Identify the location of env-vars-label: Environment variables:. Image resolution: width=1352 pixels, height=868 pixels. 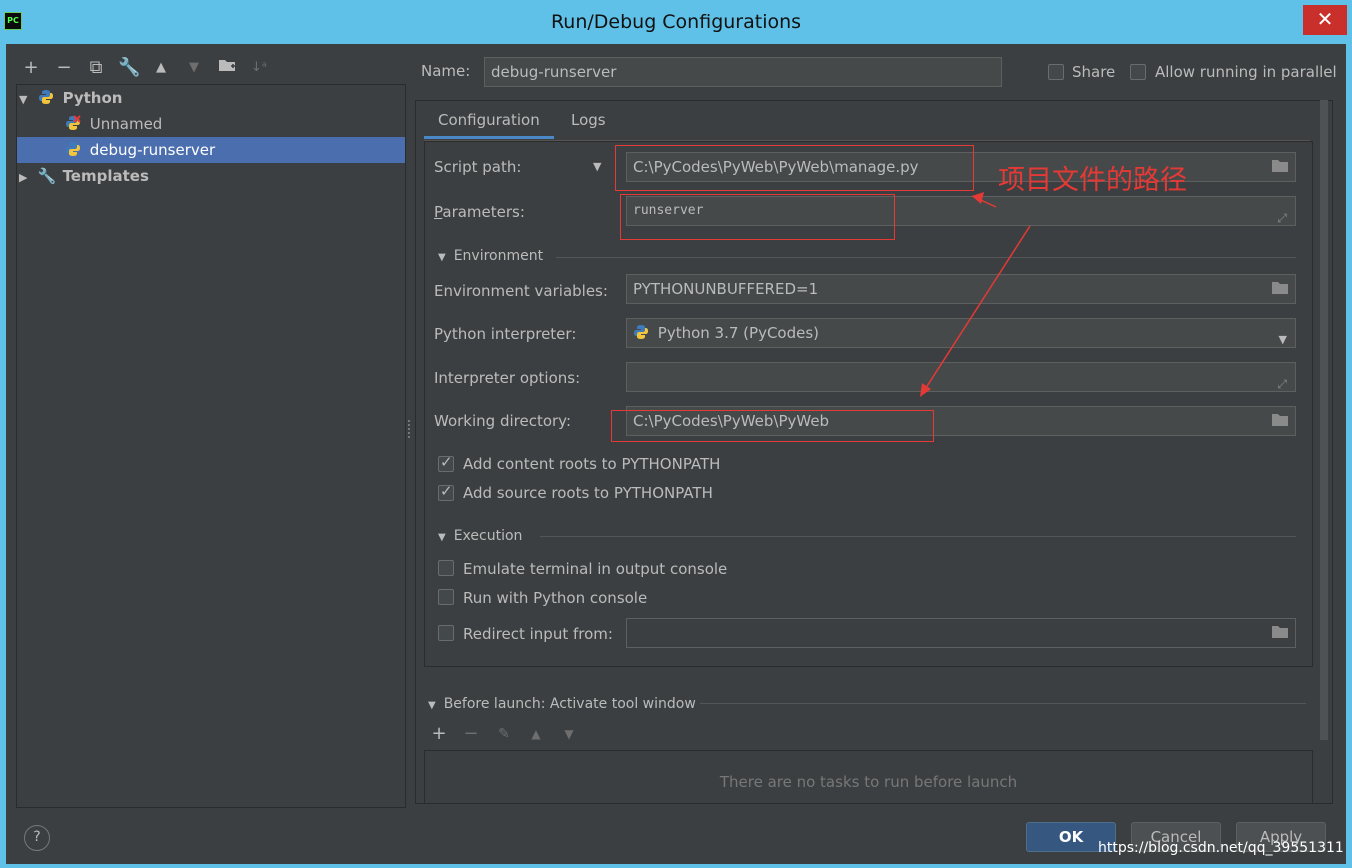
(521, 291).